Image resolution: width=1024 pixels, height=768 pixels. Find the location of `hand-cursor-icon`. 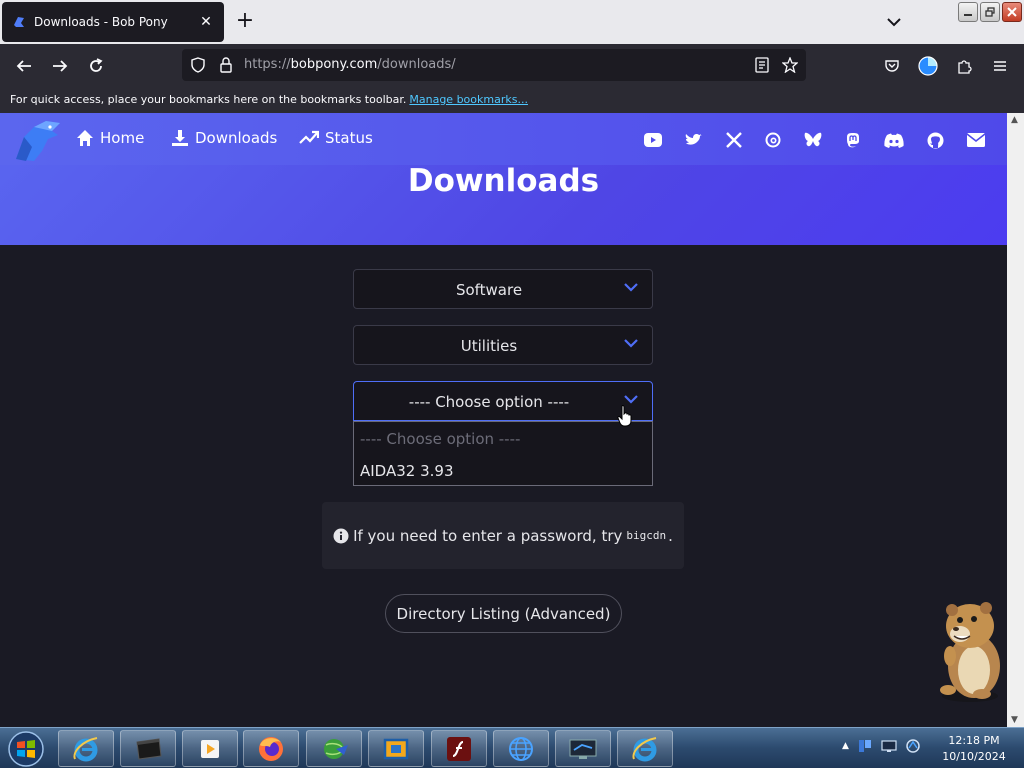

hand-cursor-icon is located at coordinates (624, 416).